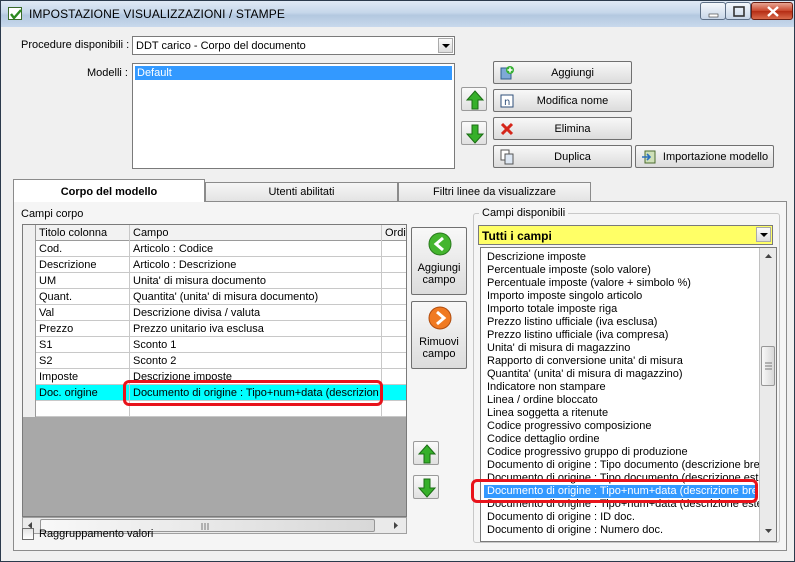 The height and width of the screenshot is (562, 795). I want to click on list-item: Documento di origine : ID doc., so click(623, 517).